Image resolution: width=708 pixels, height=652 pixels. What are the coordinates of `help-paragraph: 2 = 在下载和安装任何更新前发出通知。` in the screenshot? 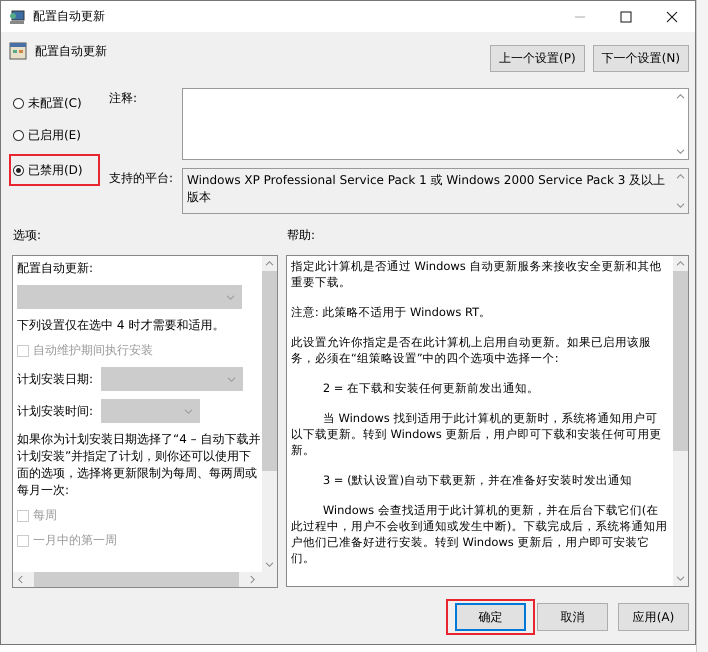 It's located at (431, 388).